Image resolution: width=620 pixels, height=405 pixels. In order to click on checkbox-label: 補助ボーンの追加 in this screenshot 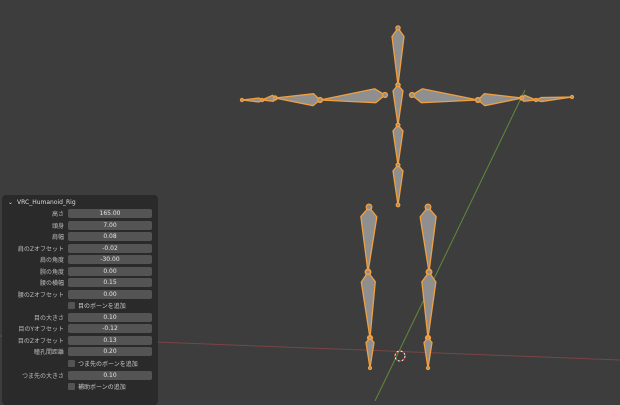, I will do `click(102, 387)`.